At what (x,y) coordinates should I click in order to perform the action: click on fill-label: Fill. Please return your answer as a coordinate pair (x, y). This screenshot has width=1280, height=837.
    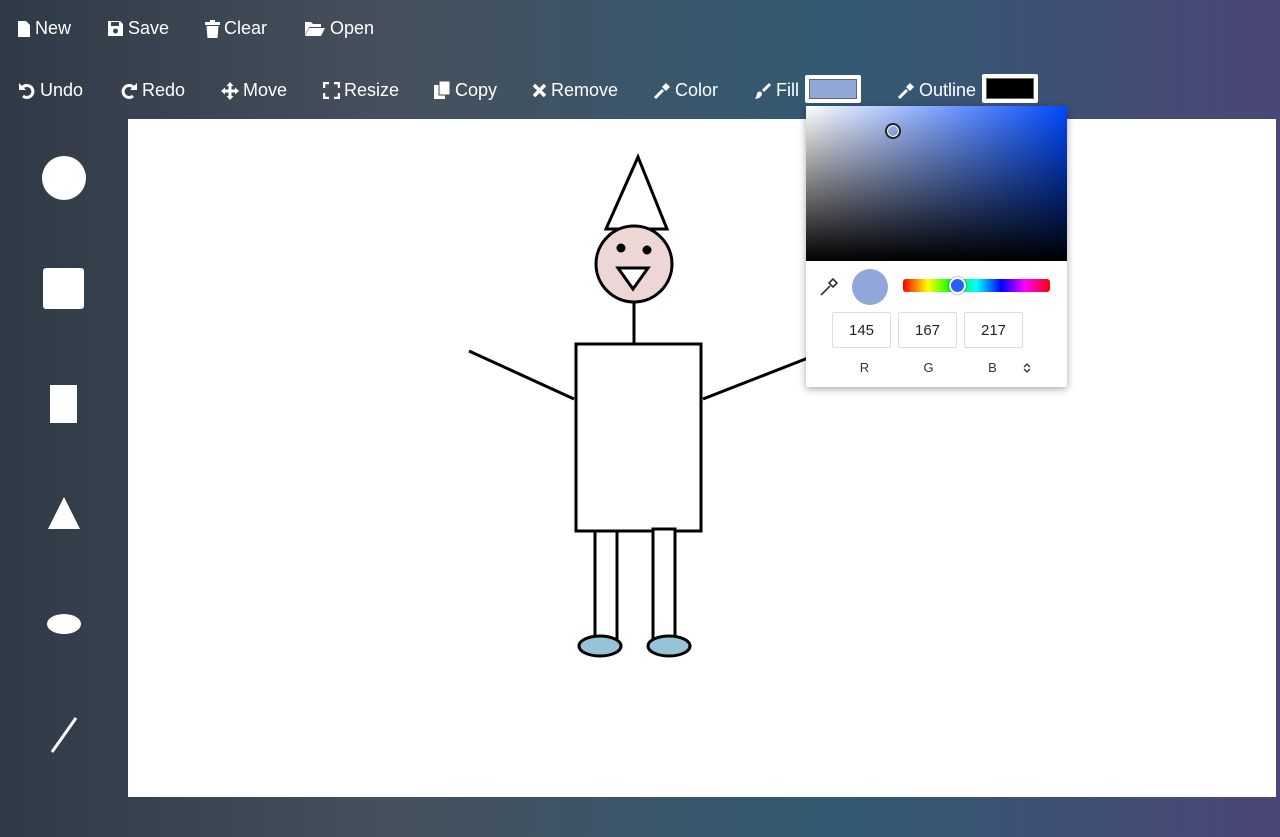
    Looking at the image, I should click on (787, 90).